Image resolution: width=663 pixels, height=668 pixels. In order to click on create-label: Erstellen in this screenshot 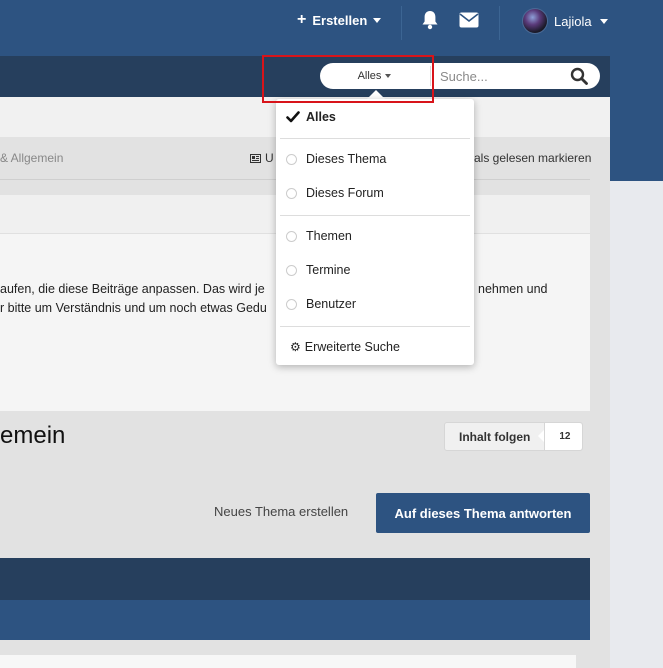, I will do `click(340, 20)`.